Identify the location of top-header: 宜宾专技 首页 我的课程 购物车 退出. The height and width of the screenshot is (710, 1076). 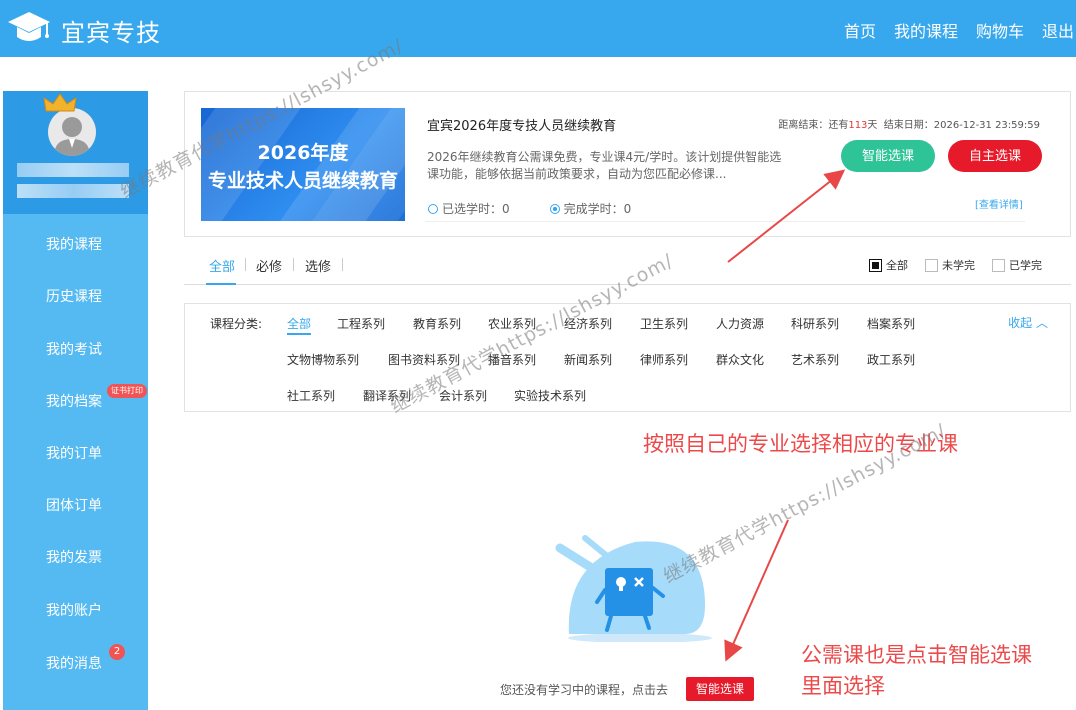
(538, 28).